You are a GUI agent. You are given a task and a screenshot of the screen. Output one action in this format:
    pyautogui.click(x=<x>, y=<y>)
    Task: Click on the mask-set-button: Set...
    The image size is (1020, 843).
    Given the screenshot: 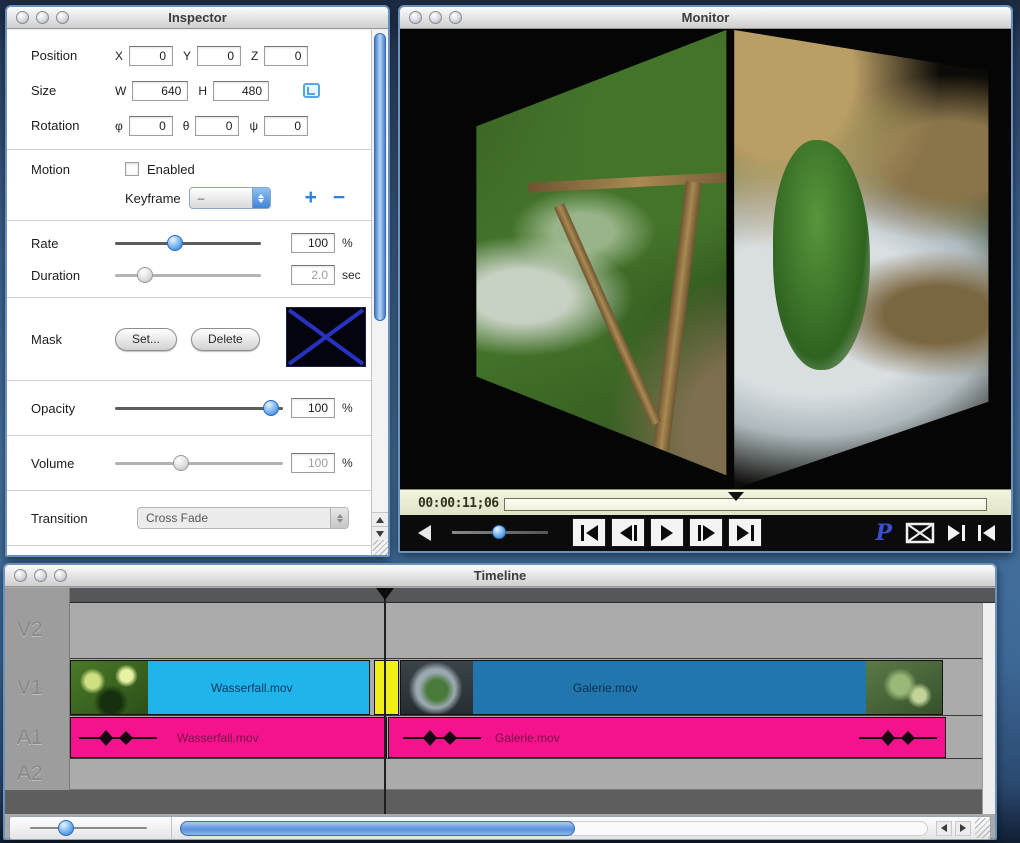 What is the action you would take?
    pyautogui.click(x=146, y=339)
    